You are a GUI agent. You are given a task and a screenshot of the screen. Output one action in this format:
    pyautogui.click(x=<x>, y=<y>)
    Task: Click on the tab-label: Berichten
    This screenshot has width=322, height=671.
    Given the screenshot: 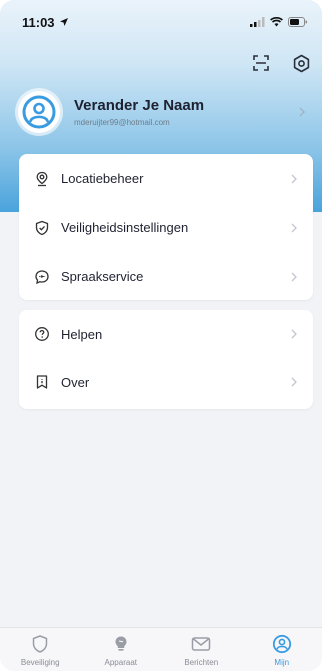 What is the action you would take?
    pyautogui.click(x=201, y=662)
    